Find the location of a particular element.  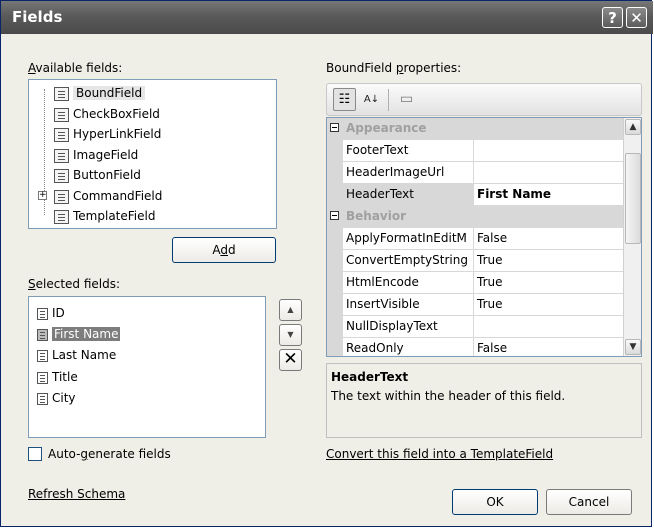

cancel-button: Cancel is located at coordinates (589, 502).